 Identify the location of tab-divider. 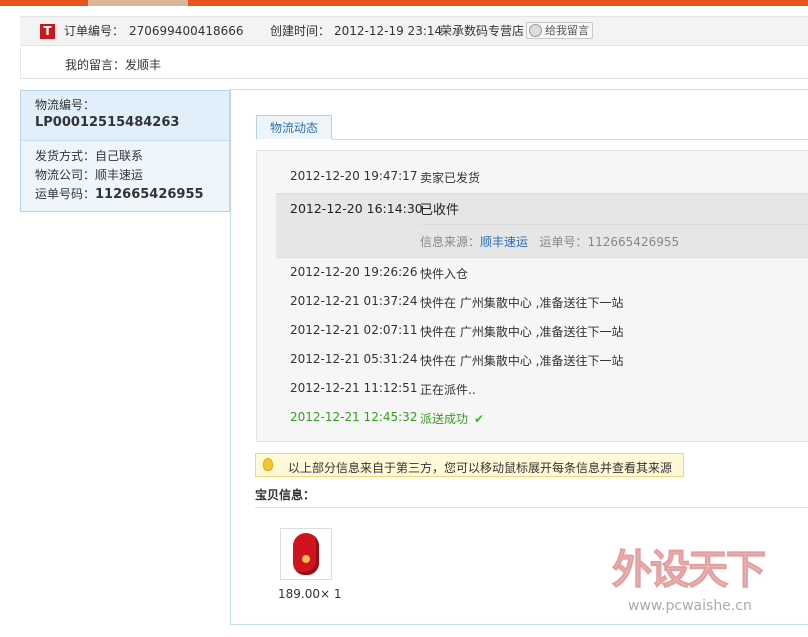
(532, 139).